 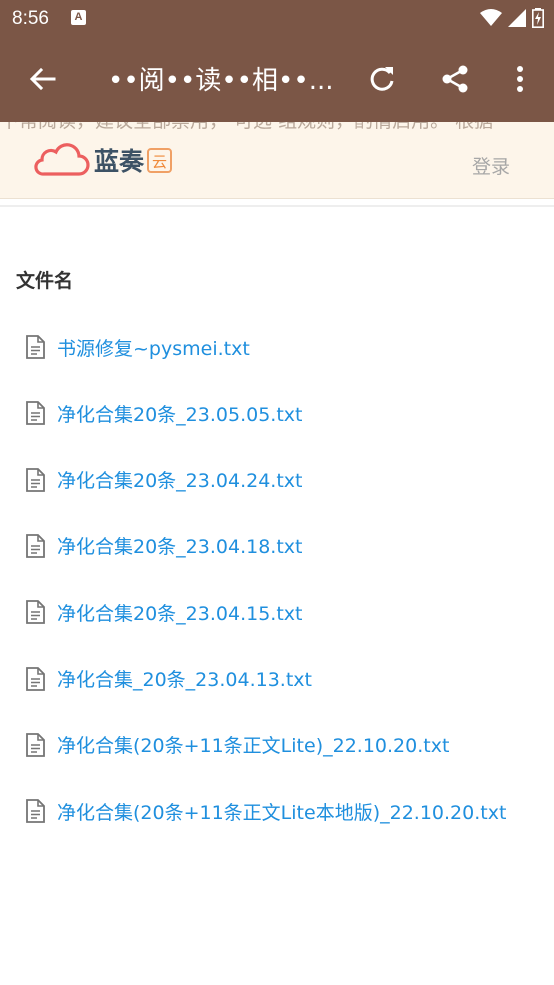 What do you see at coordinates (179, 479) in the screenshot?
I see `file-link: 净化合集20条_23.04.24.txt` at bounding box center [179, 479].